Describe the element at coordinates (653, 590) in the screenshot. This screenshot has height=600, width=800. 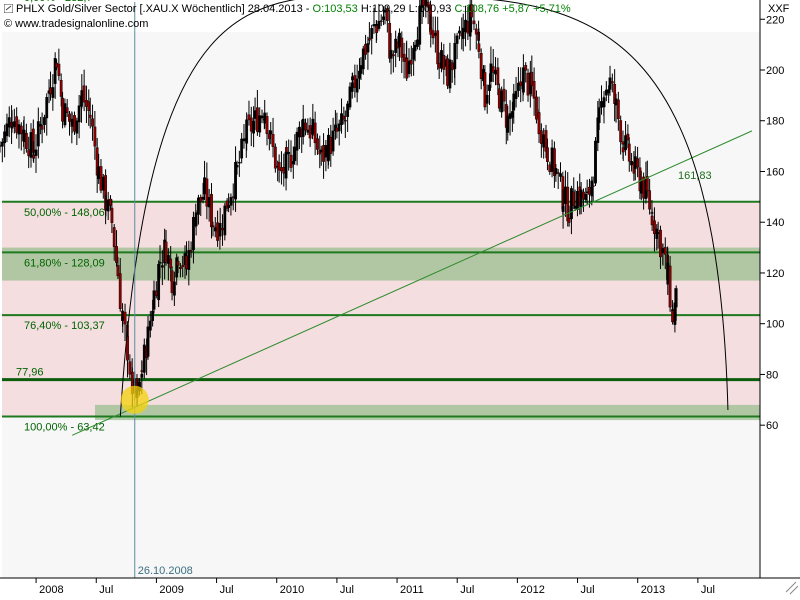
I see `x-tick-label: 2013` at that location.